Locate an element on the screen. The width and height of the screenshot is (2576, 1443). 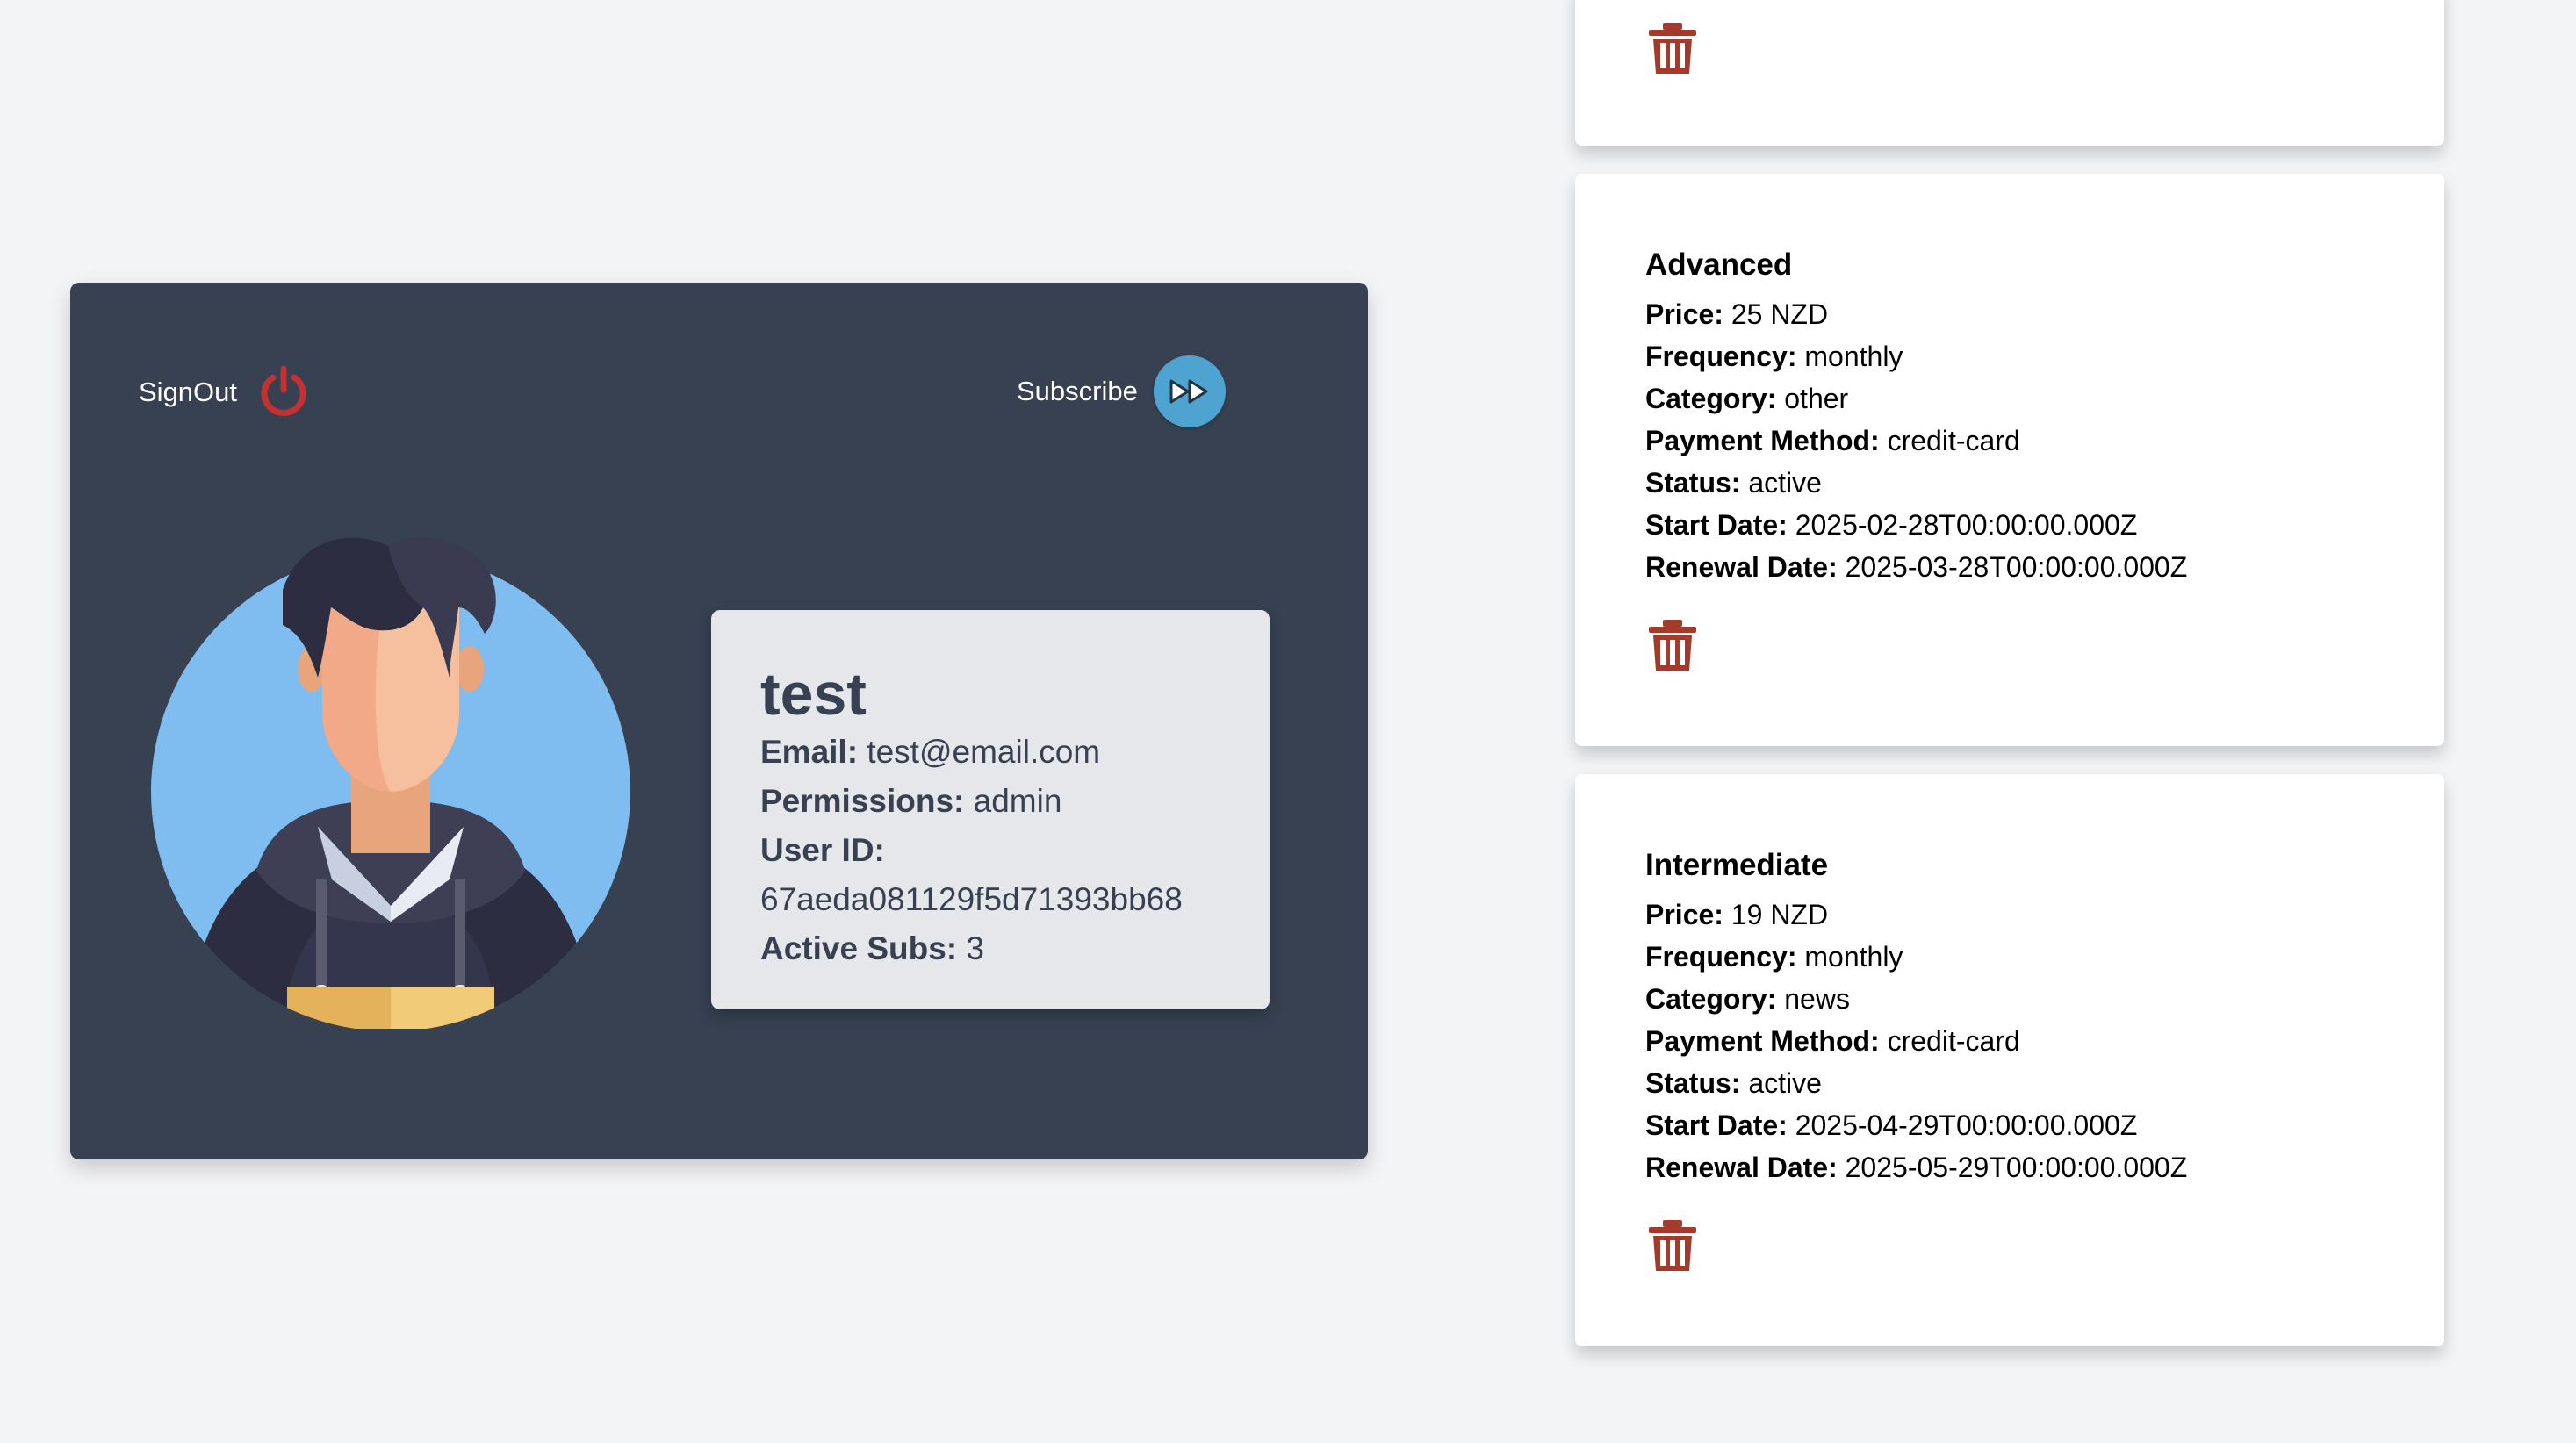
email-value: test@email.com is located at coordinates (984, 752).